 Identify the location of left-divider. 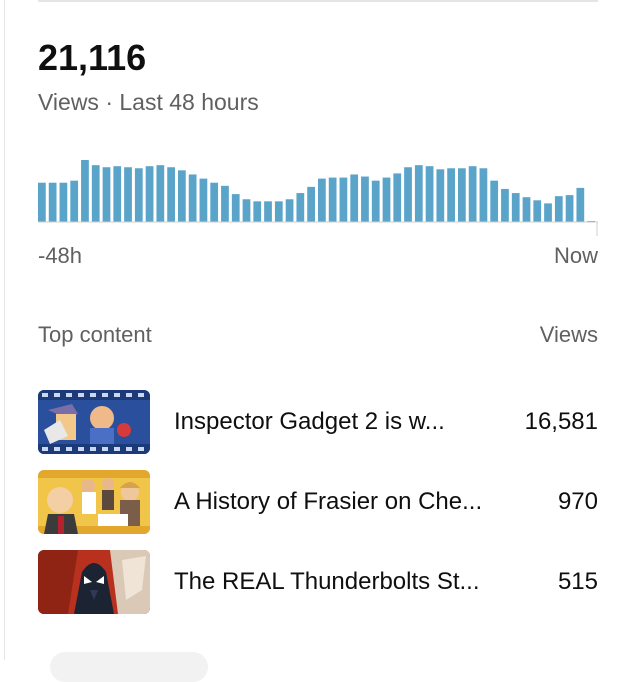
(4, 330).